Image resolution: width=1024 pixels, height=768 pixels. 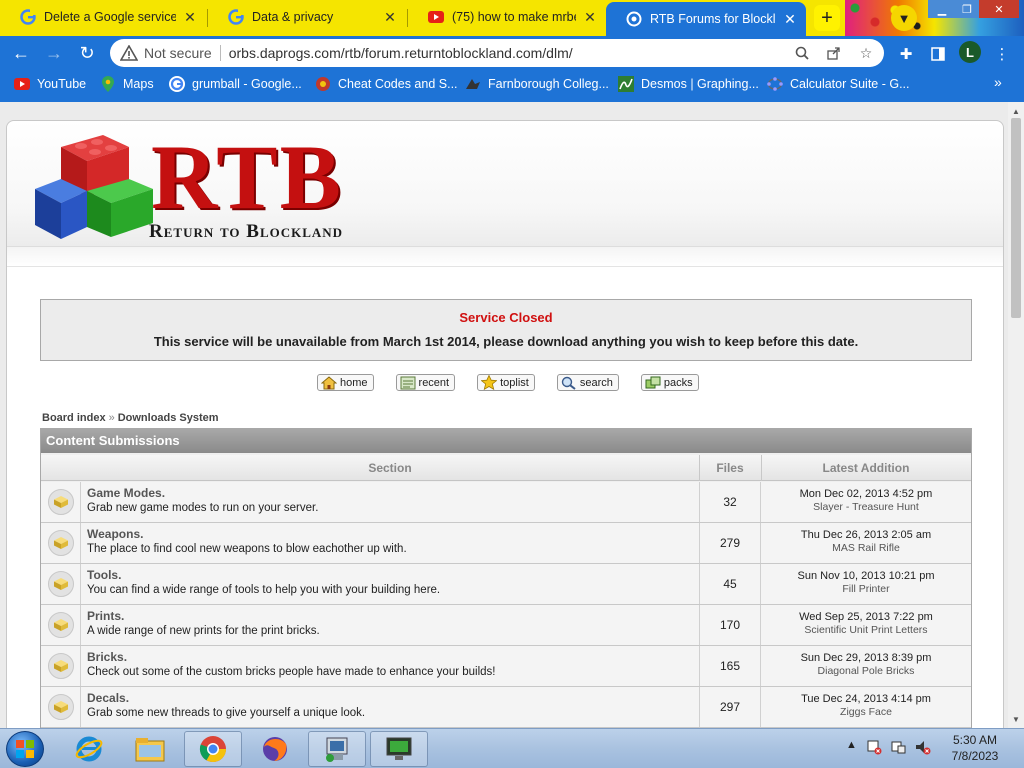 What do you see at coordinates (178, 53) in the screenshot?
I see `security-label: Not secure` at bounding box center [178, 53].